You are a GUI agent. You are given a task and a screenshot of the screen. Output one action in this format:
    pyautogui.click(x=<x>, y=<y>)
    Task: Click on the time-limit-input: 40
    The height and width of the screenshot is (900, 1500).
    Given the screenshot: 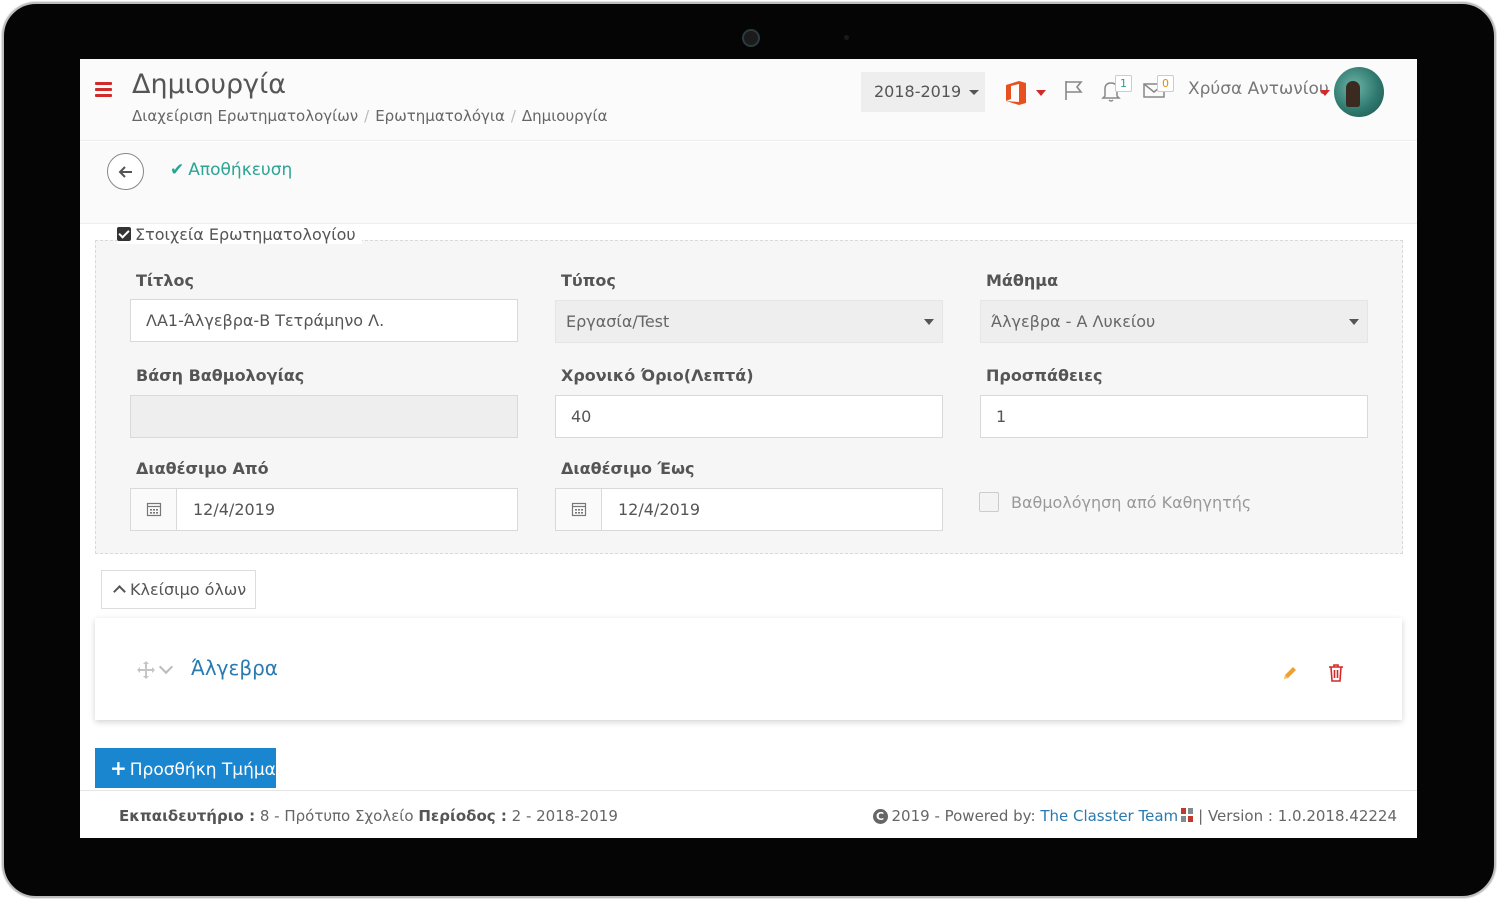 What is the action you would take?
    pyautogui.click(x=749, y=416)
    